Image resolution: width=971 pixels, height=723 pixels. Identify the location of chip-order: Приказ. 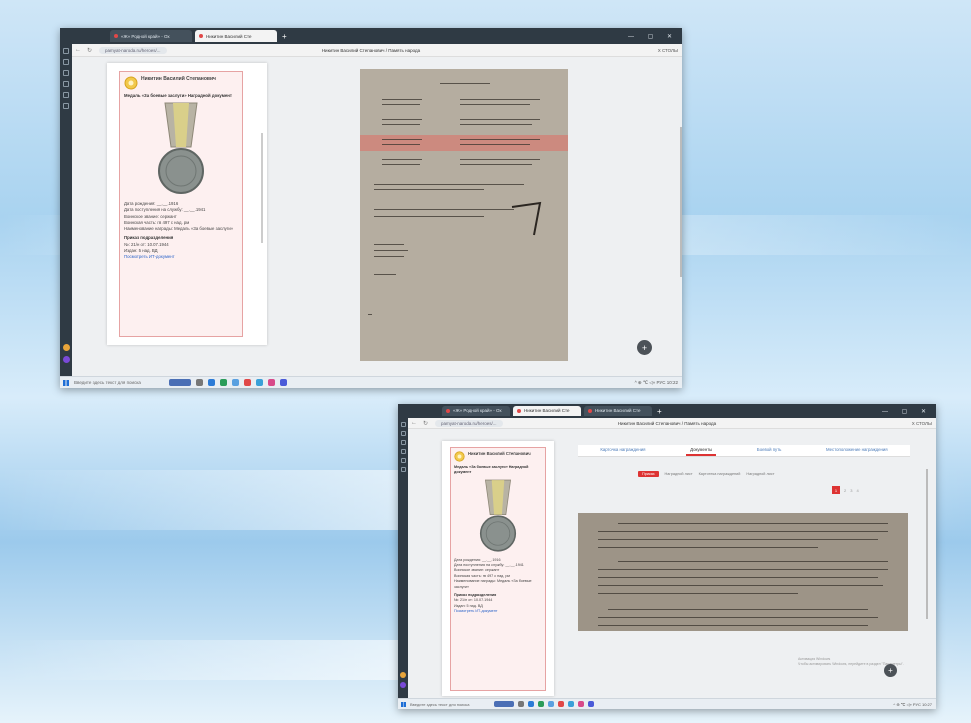
(648, 474).